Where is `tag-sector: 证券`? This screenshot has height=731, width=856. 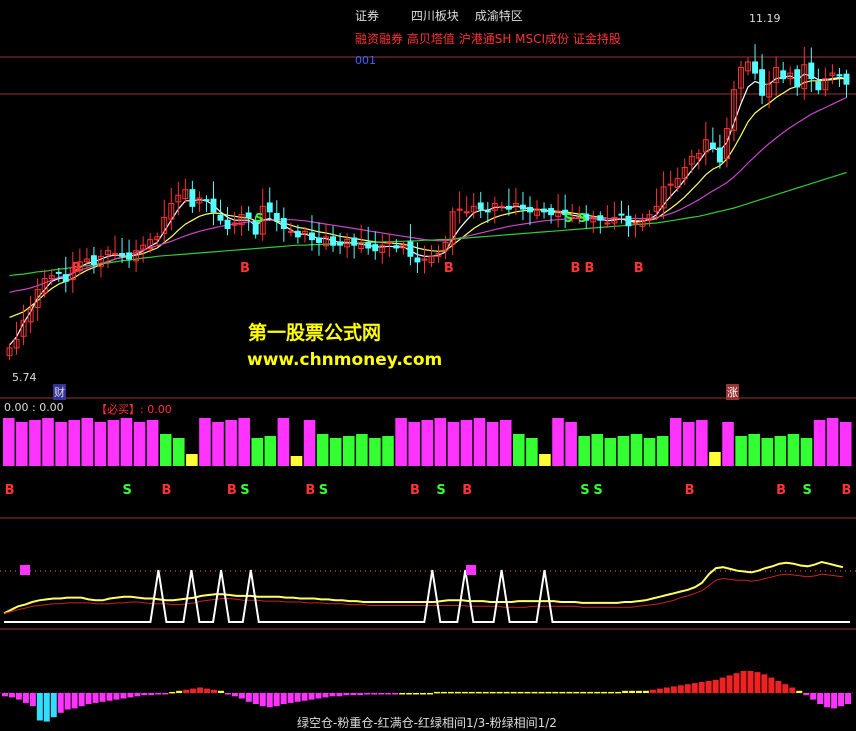 tag-sector: 证券 is located at coordinates (367, 16).